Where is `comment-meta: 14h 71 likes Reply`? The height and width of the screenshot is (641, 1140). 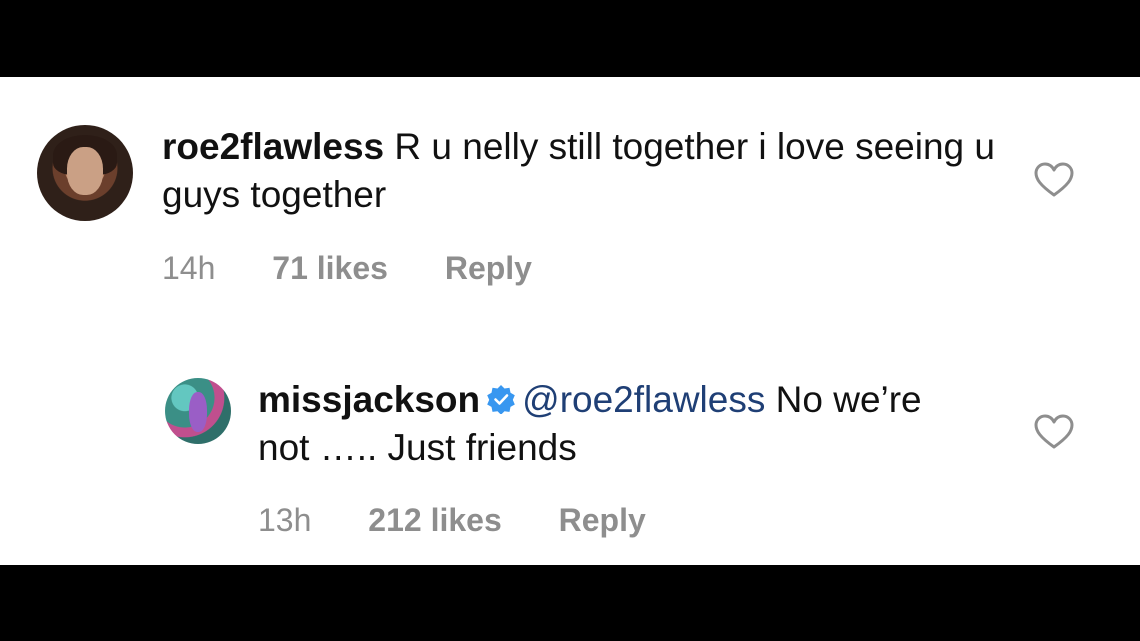
comment-meta: 14h 71 likes Reply is located at coordinates (371, 268).